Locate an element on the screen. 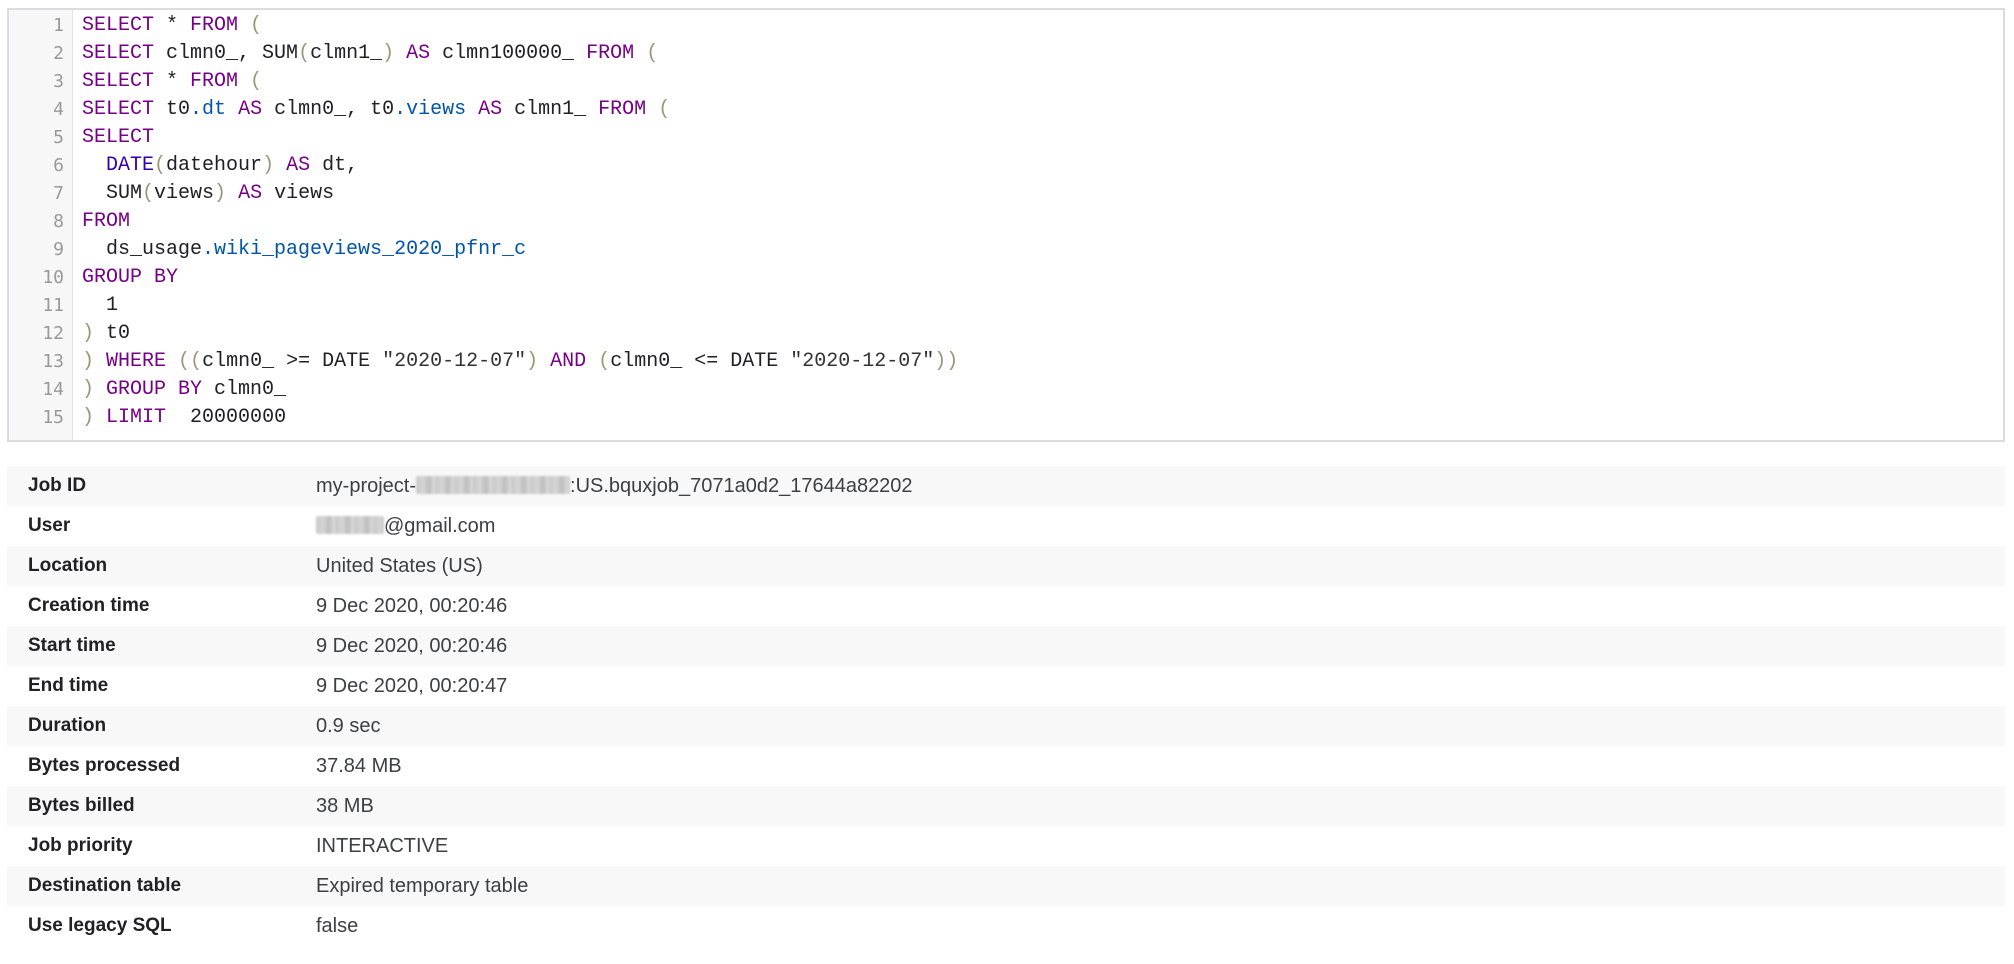 Image resolution: width=2014 pixels, height=964 pixels. user-value: @gmail.com is located at coordinates (405, 526).